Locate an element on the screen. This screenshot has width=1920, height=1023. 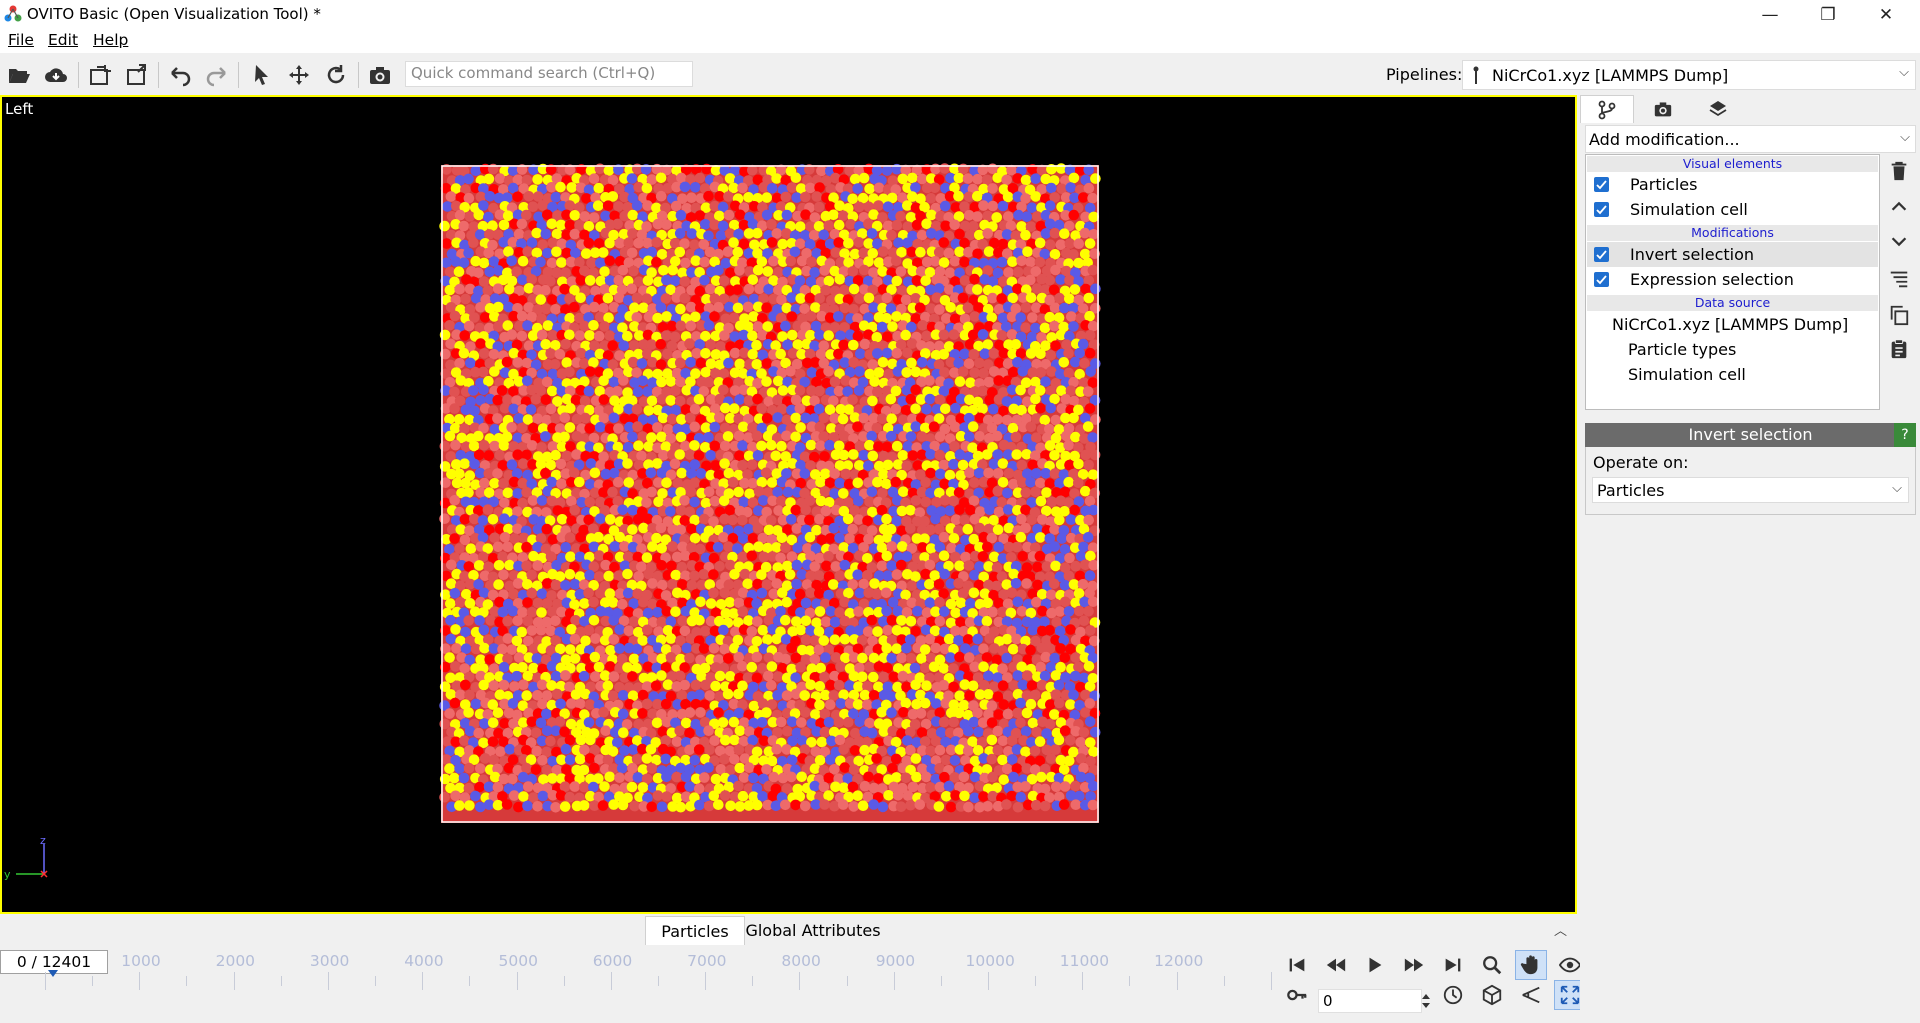
cloud-download-icon is located at coordinates (56, 75).